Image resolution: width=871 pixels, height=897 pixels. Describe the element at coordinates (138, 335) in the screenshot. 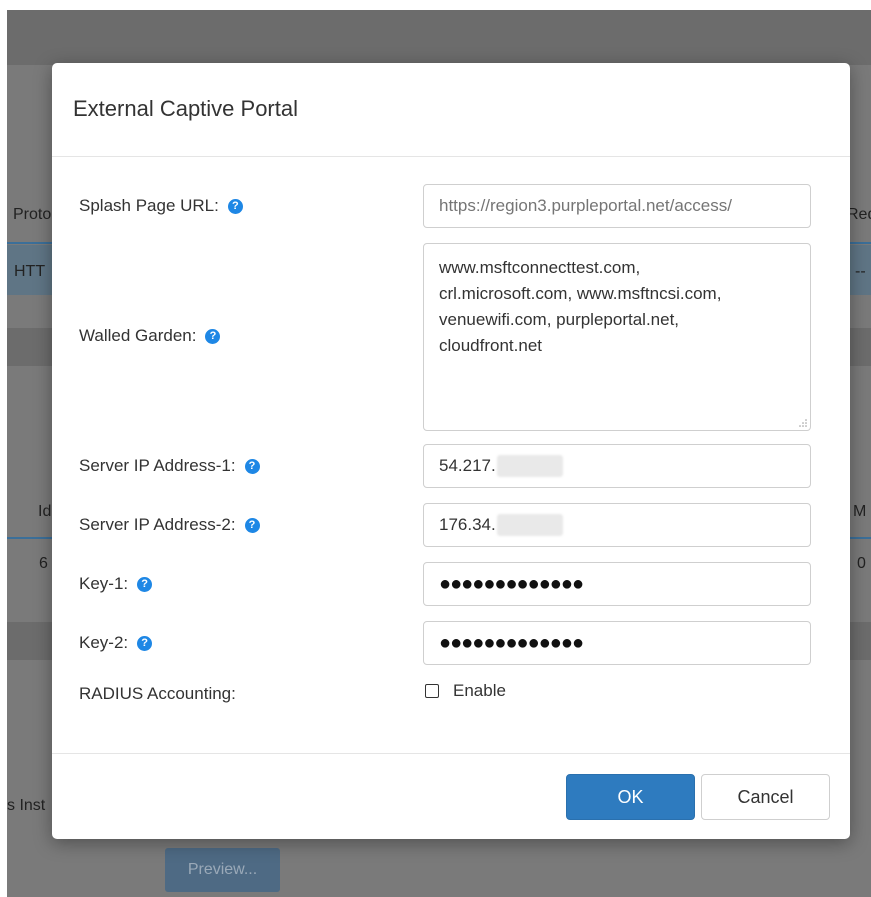

I see `walled-garden-label: Walled Garden:` at that location.